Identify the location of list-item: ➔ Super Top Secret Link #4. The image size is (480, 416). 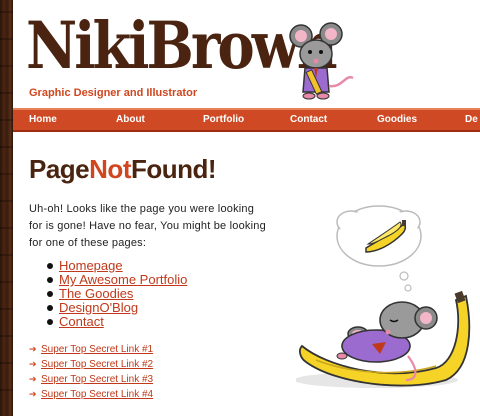
(91, 394).